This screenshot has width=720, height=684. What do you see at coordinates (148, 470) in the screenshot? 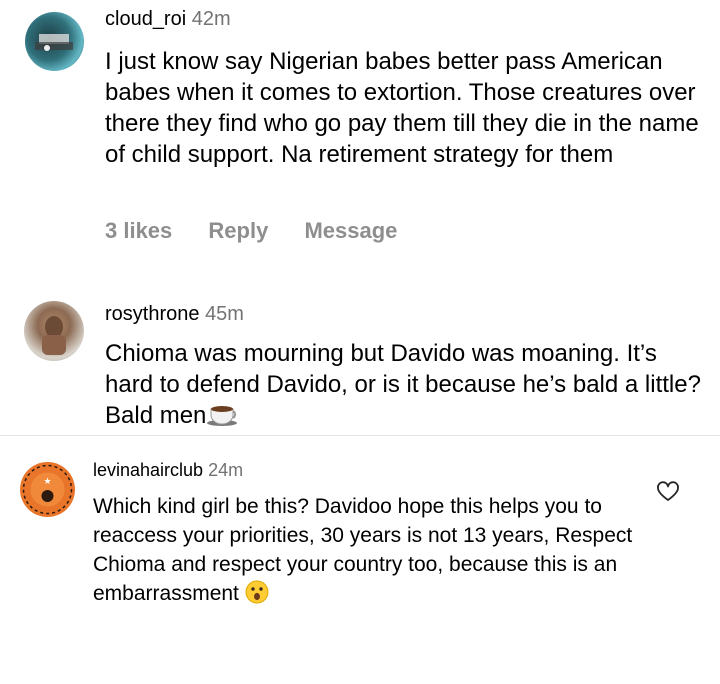
I see `username: levinahairclub` at bounding box center [148, 470].